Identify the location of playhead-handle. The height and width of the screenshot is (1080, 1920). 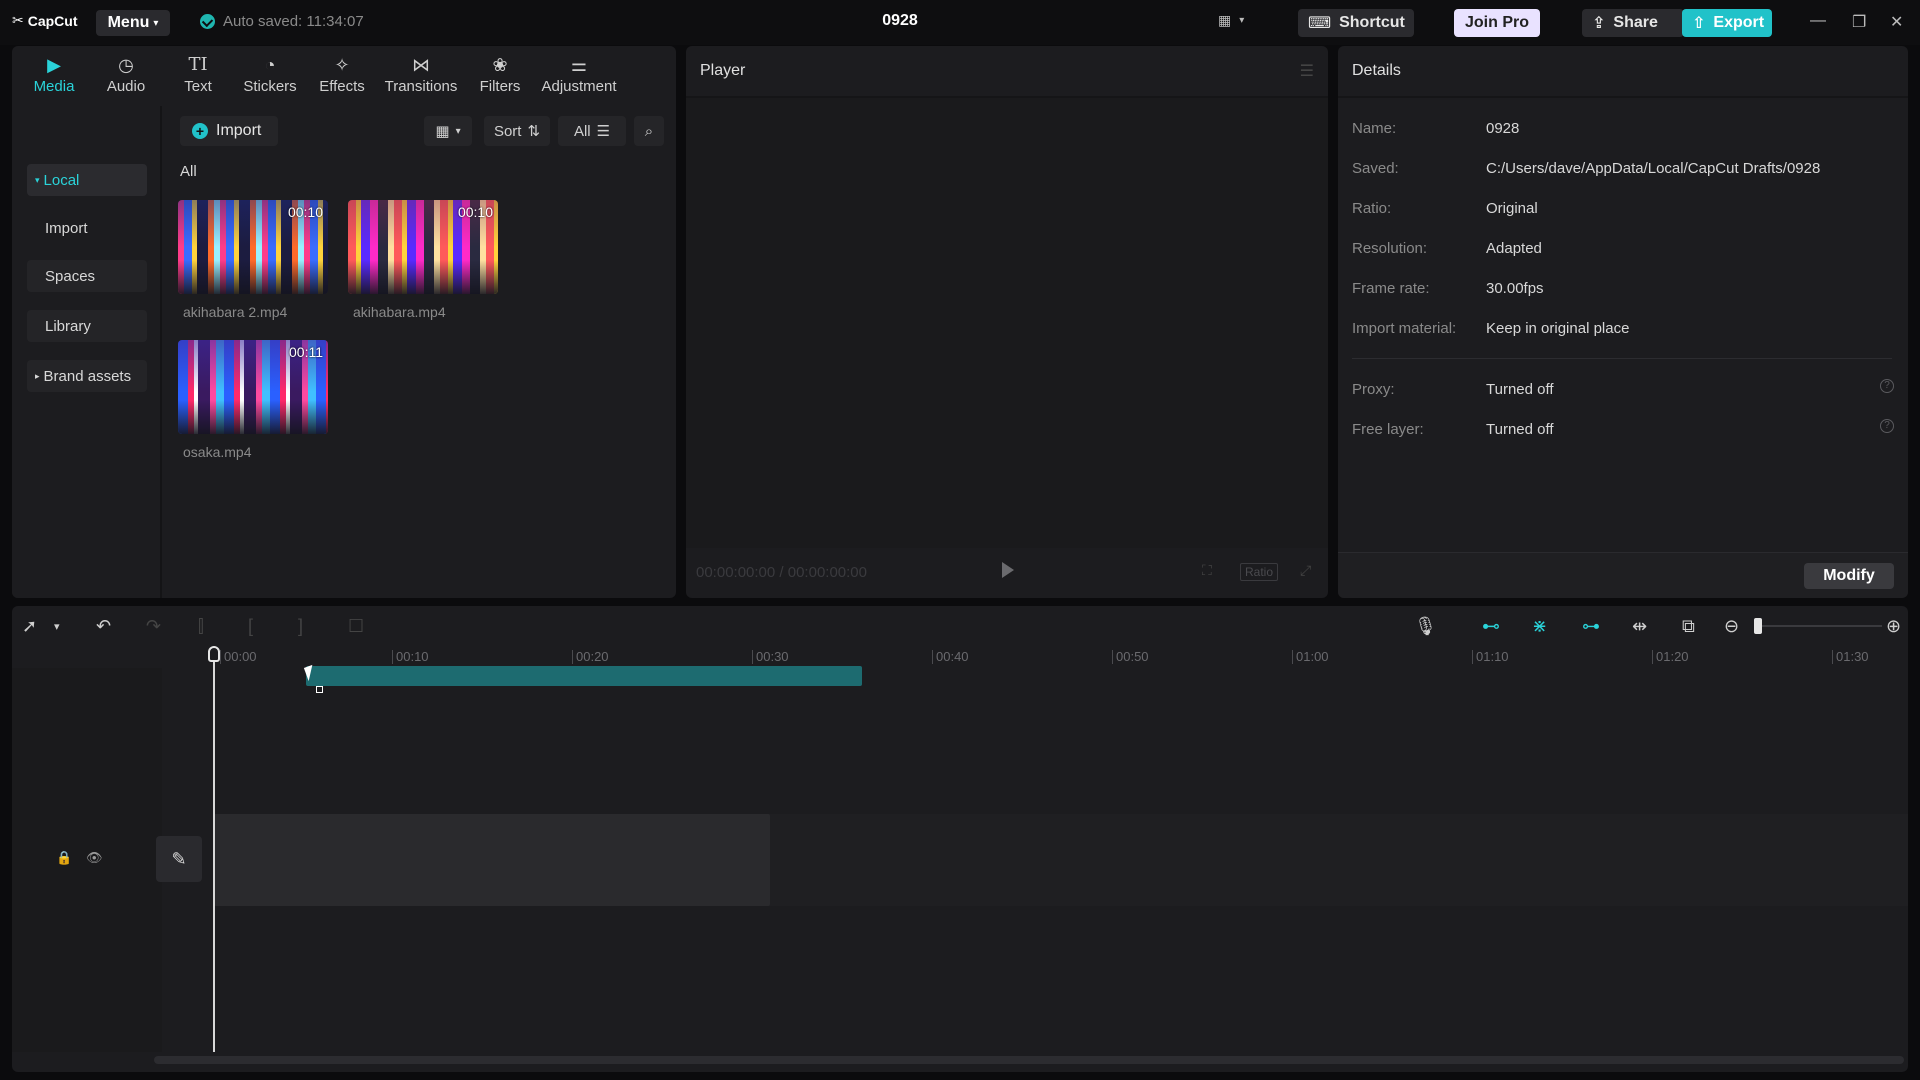
(214, 654).